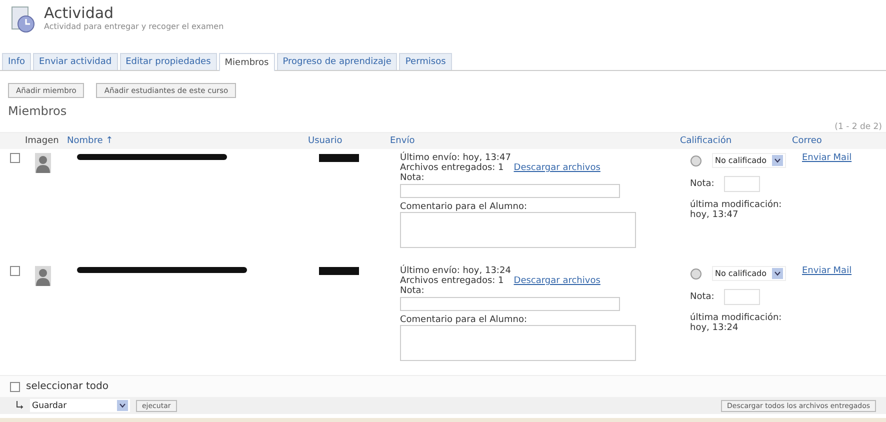 The height and width of the screenshot is (422, 886). I want to click on select-all-checkbox, so click(15, 387).